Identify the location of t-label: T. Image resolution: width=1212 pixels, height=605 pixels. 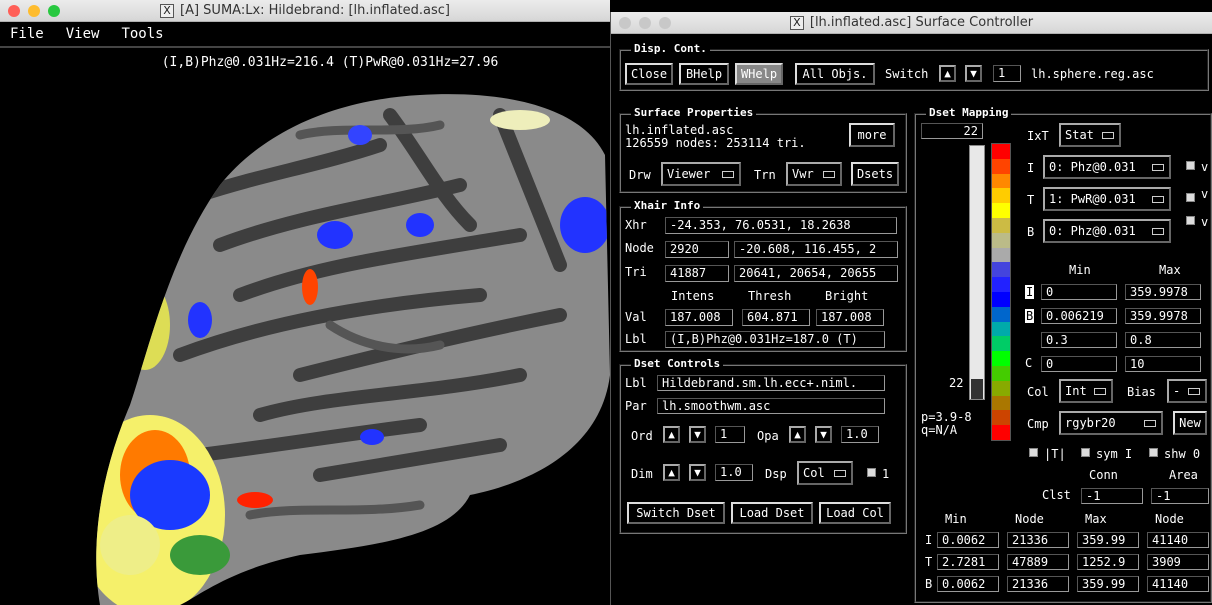
(1031, 200).